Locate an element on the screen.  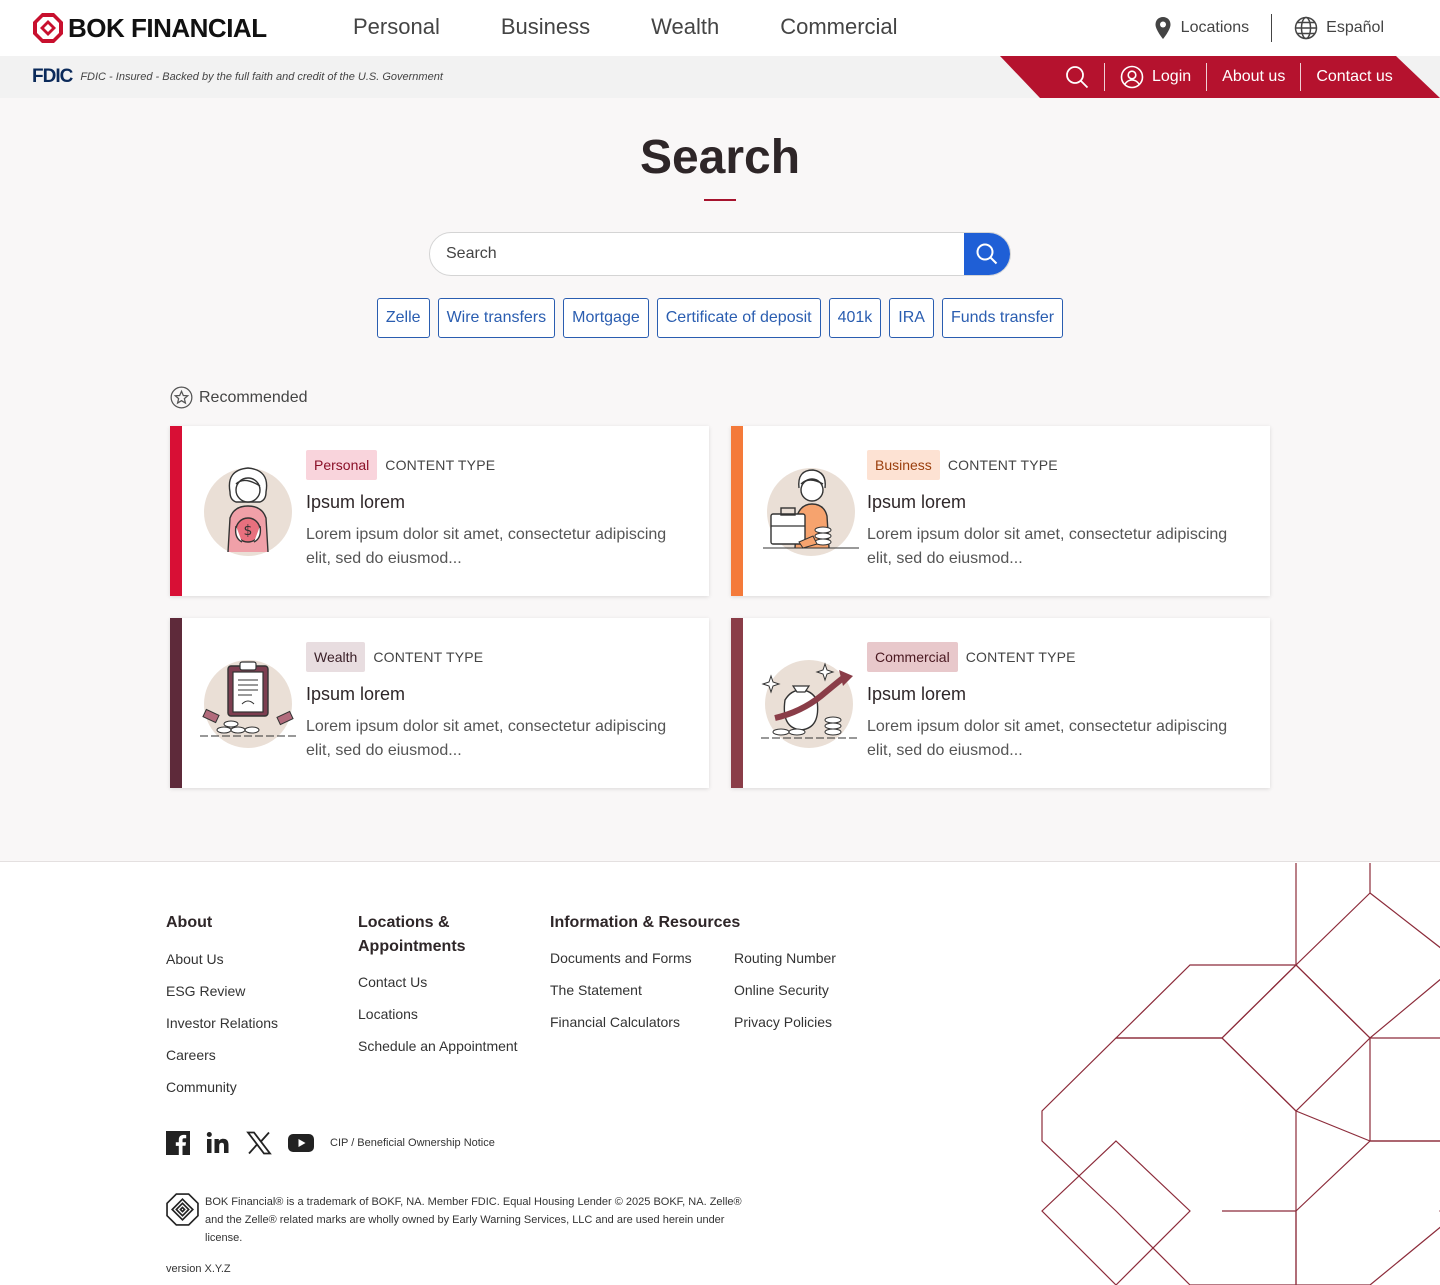
x-twitter-icon is located at coordinates (259, 1143).